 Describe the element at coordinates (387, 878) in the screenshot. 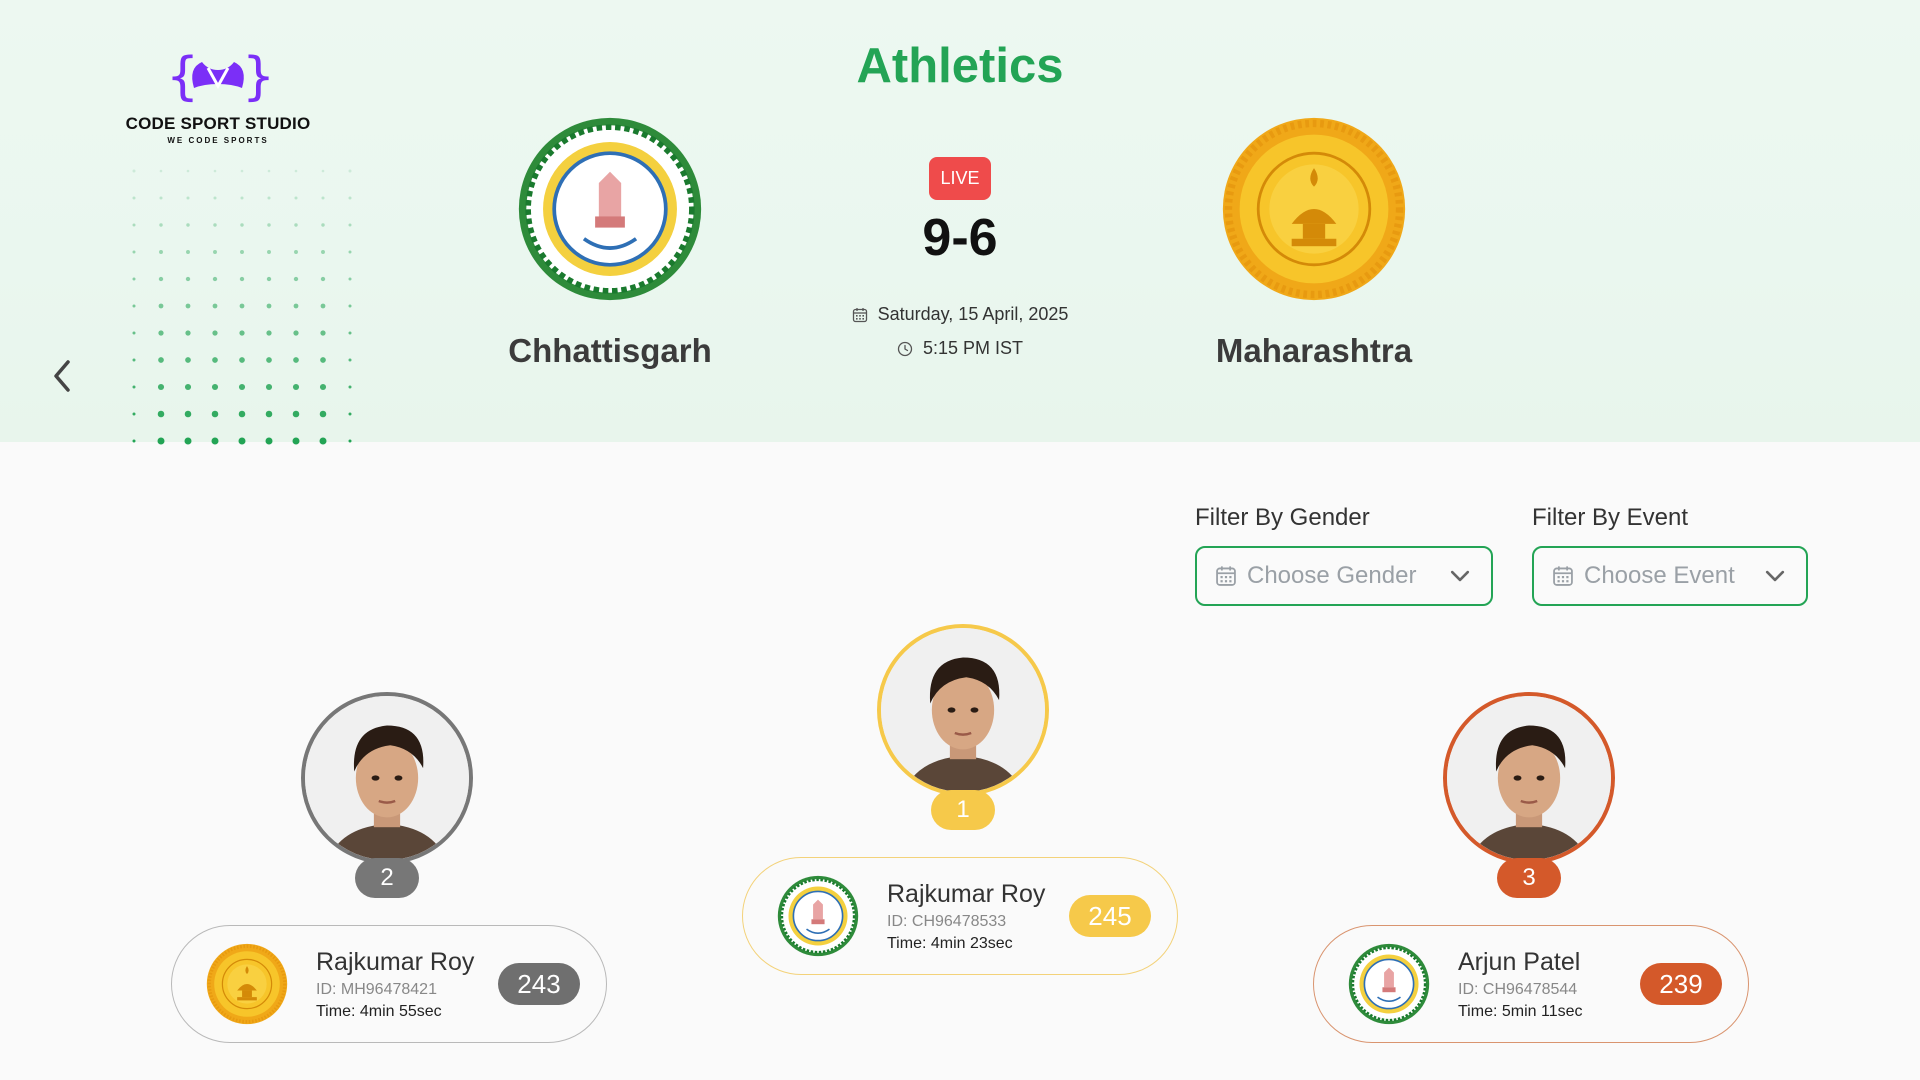

I see `rank-badge: 2` at that location.